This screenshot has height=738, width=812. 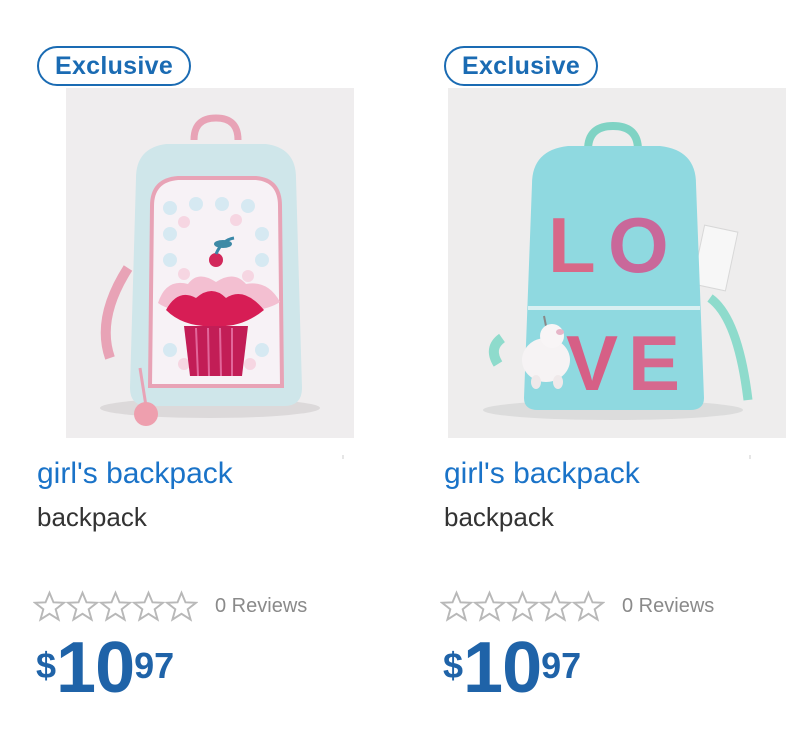 I want to click on svg-text: V, so click(x=592, y=363).